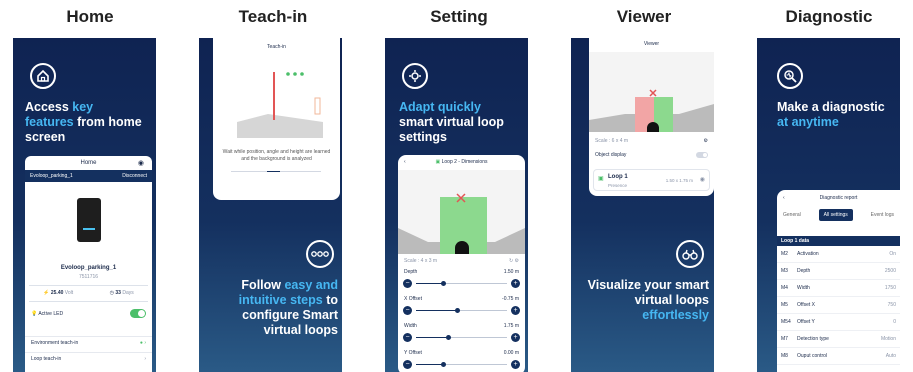  Describe the element at coordinates (702, 155) in the screenshot. I see `object-display-toggle` at that location.